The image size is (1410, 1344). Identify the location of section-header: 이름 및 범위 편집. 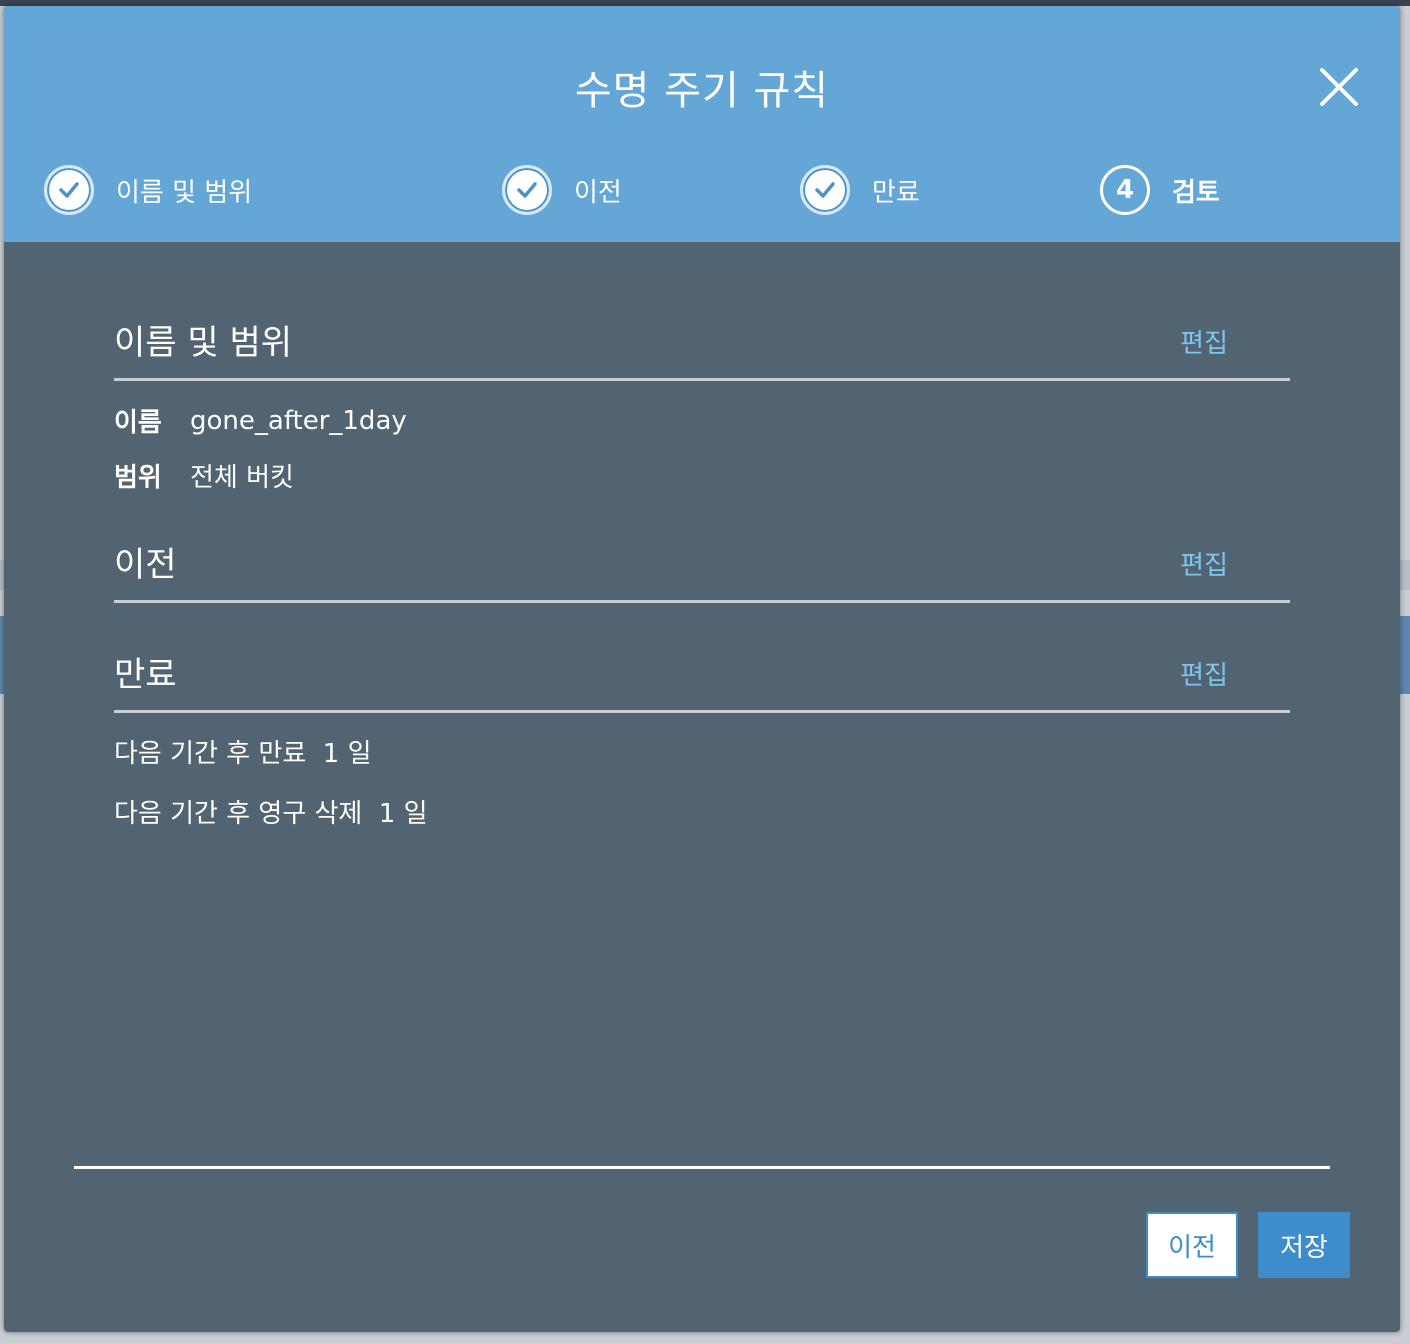
(702, 344).